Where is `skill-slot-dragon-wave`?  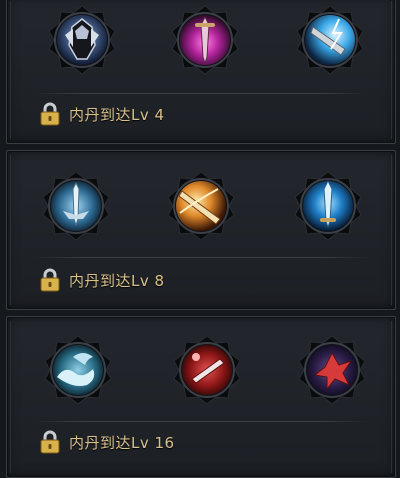 skill-slot-dragon-wave is located at coordinates (78, 370).